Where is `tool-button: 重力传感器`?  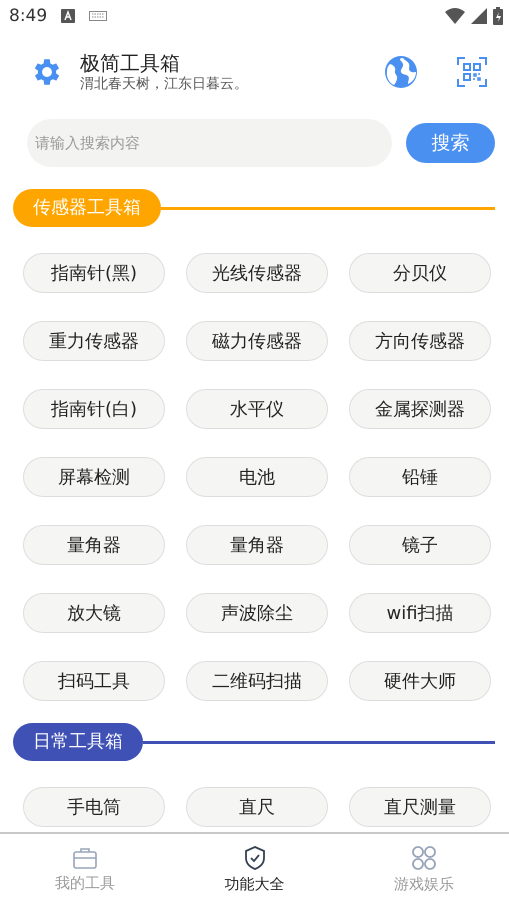 tool-button: 重力传感器 is located at coordinates (94, 341).